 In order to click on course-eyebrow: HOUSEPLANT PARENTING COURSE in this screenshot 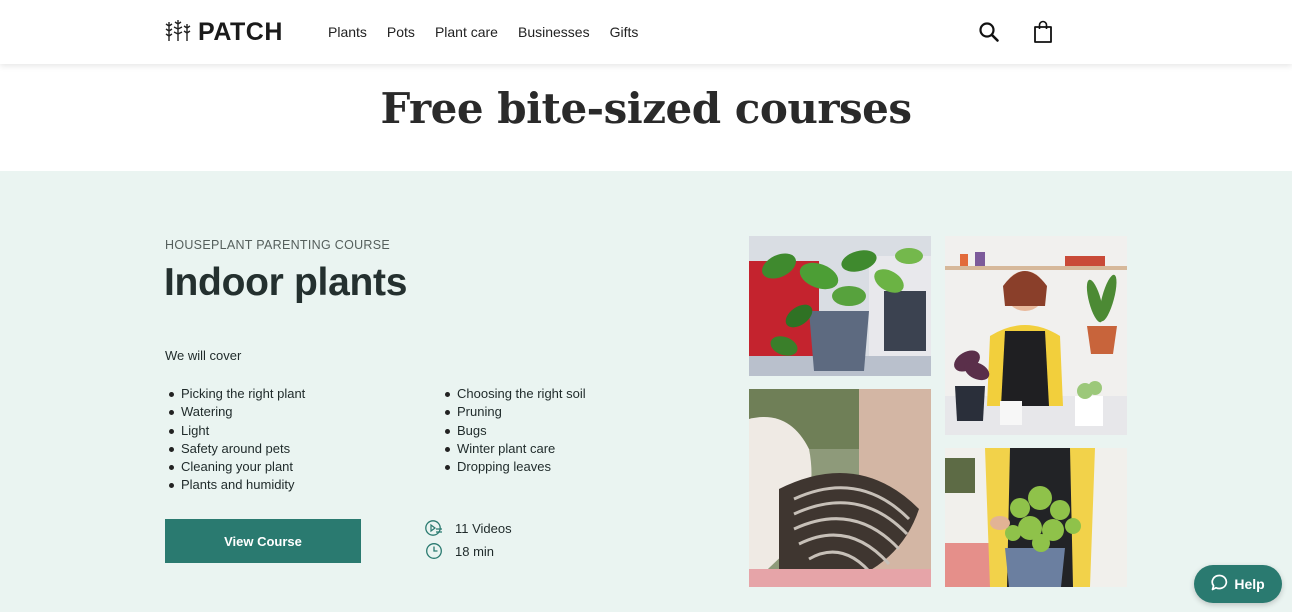, I will do `click(278, 245)`.